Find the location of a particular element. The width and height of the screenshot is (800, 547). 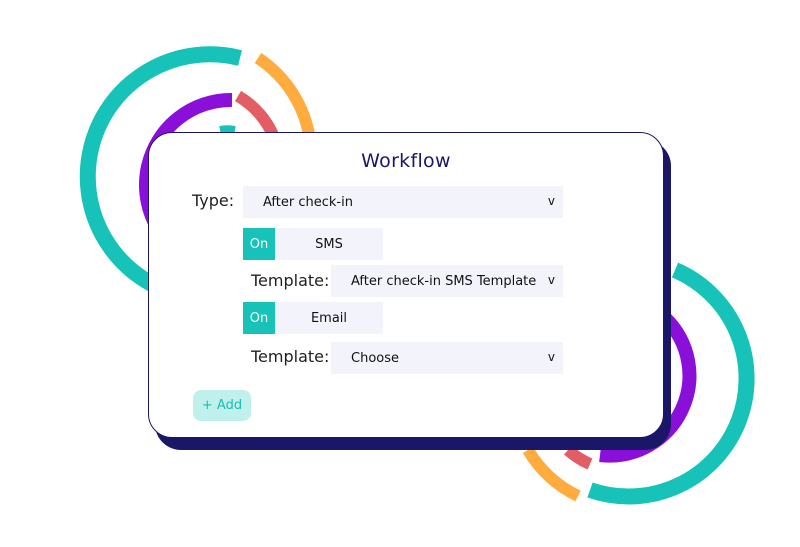

email-template-select: Choose v is located at coordinates (447, 358).